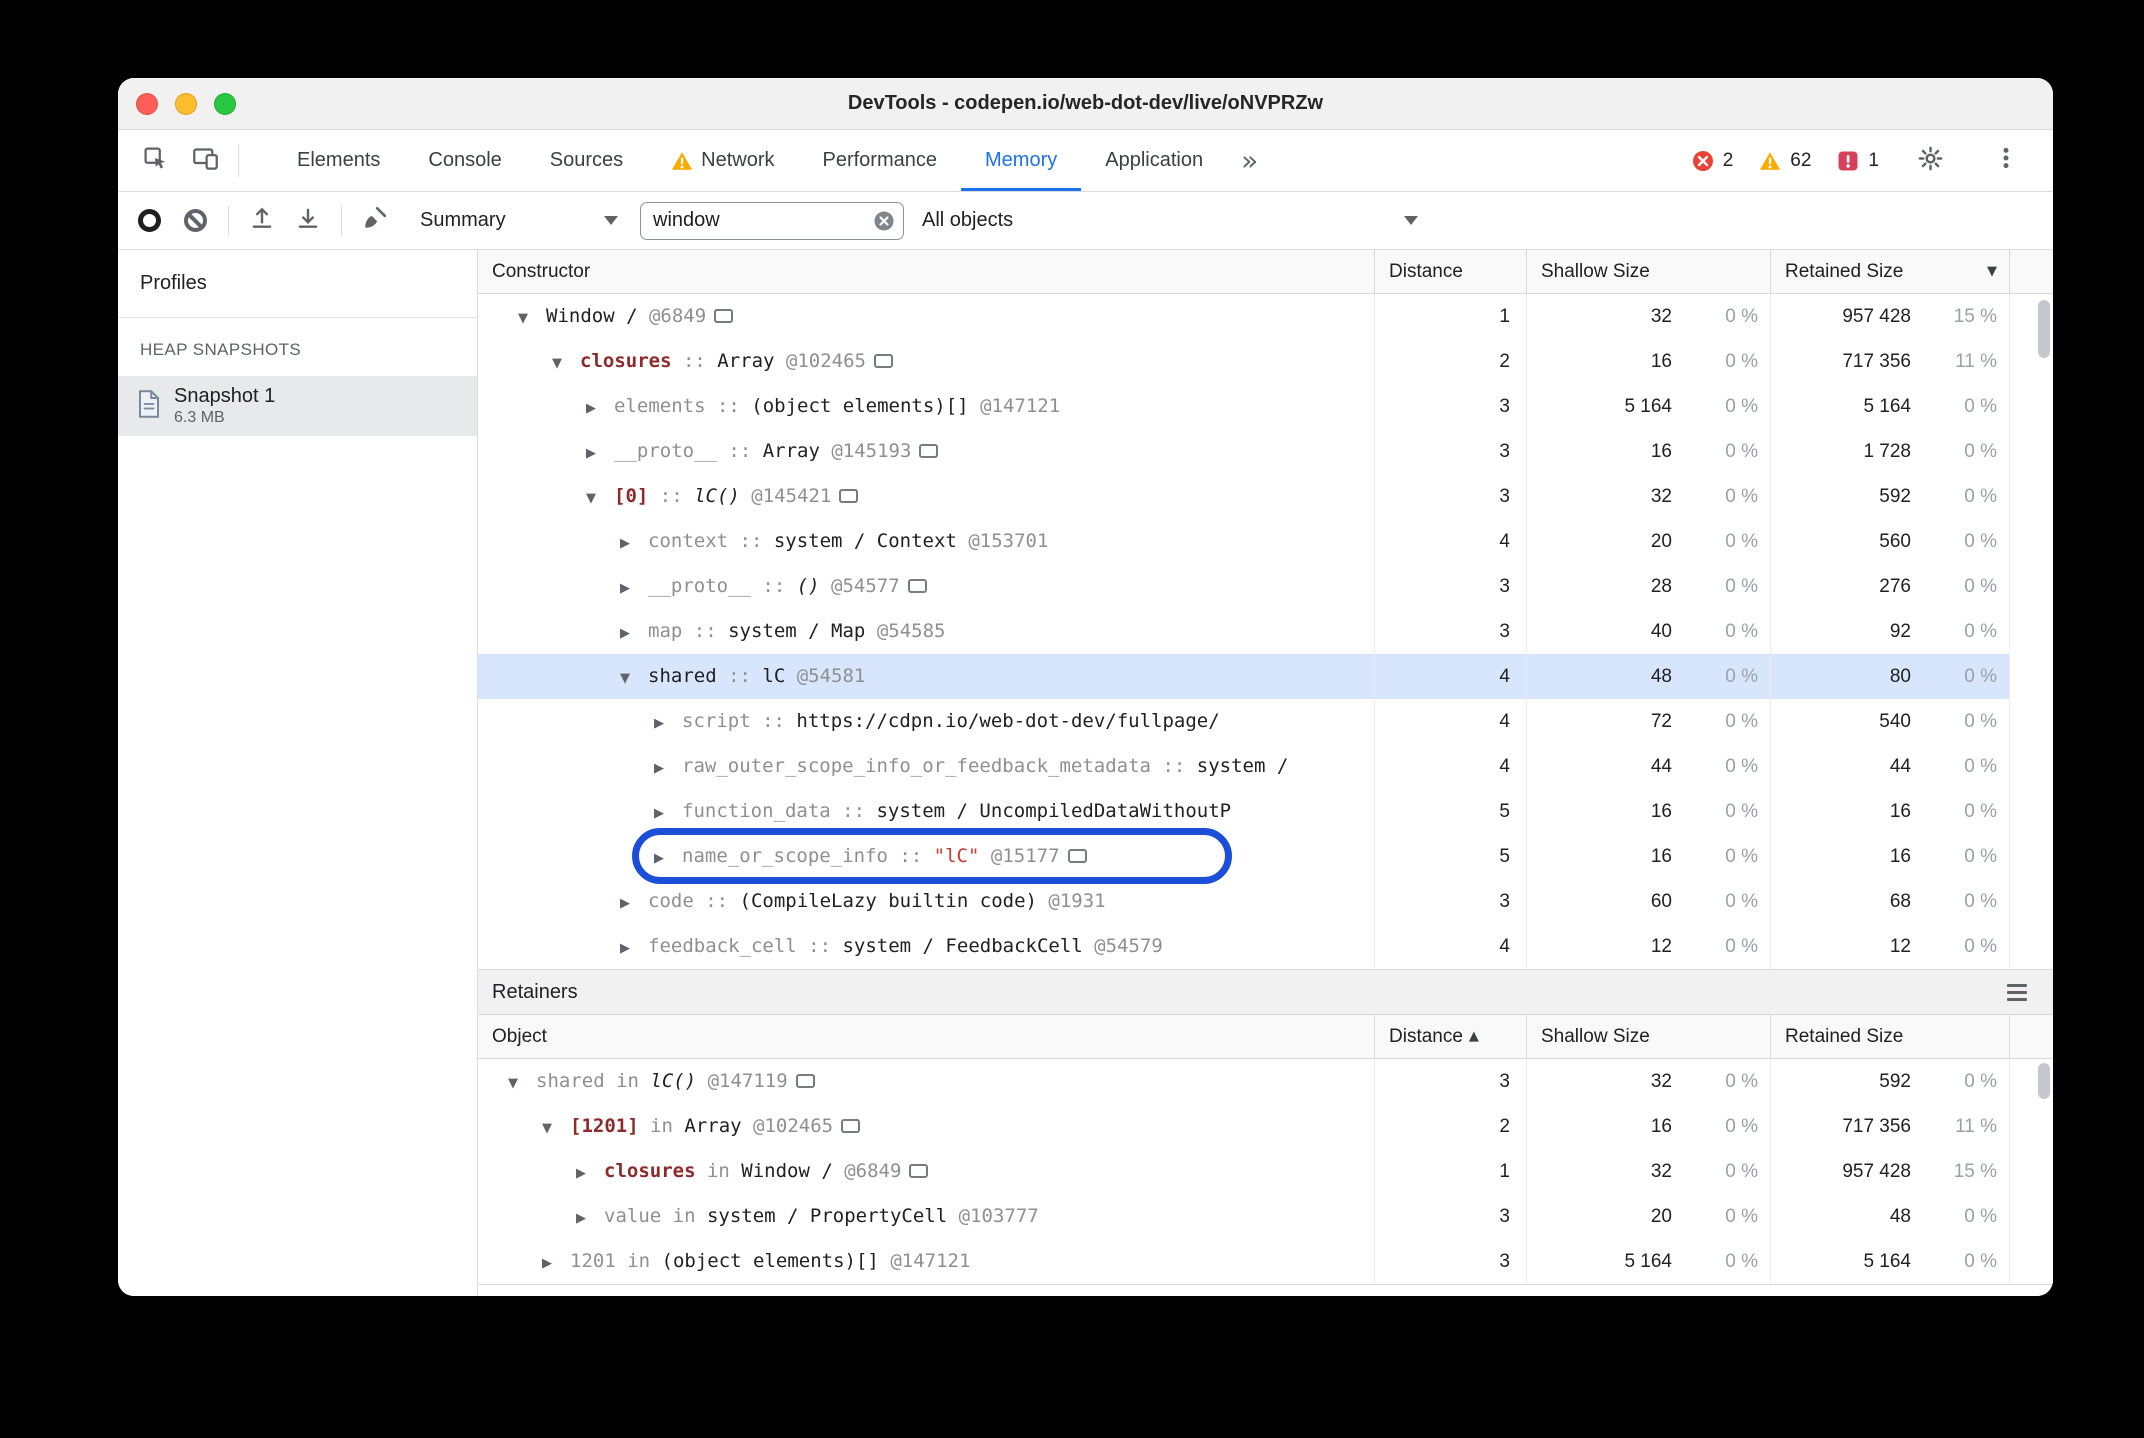 This screenshot has height=1438, width=2144. I want to click on clear-profiles-button, so click(195, 221).